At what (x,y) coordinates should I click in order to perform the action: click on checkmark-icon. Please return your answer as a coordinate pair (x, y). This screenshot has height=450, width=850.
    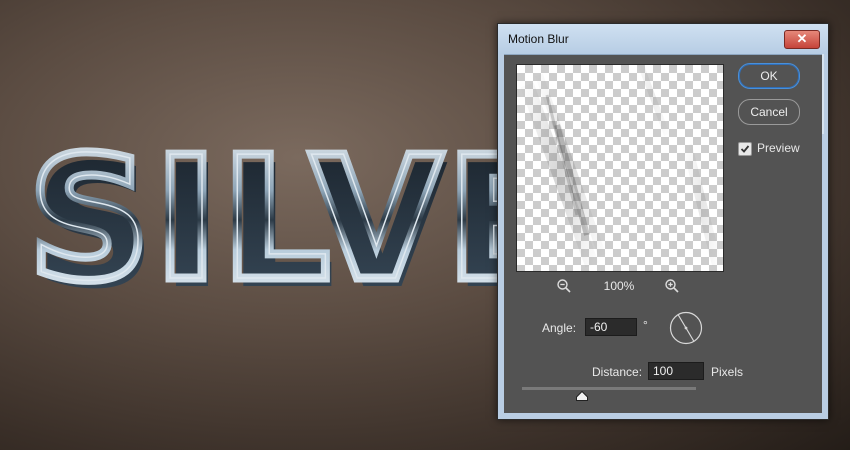
    Looking at the image, I should click on (745, 149).